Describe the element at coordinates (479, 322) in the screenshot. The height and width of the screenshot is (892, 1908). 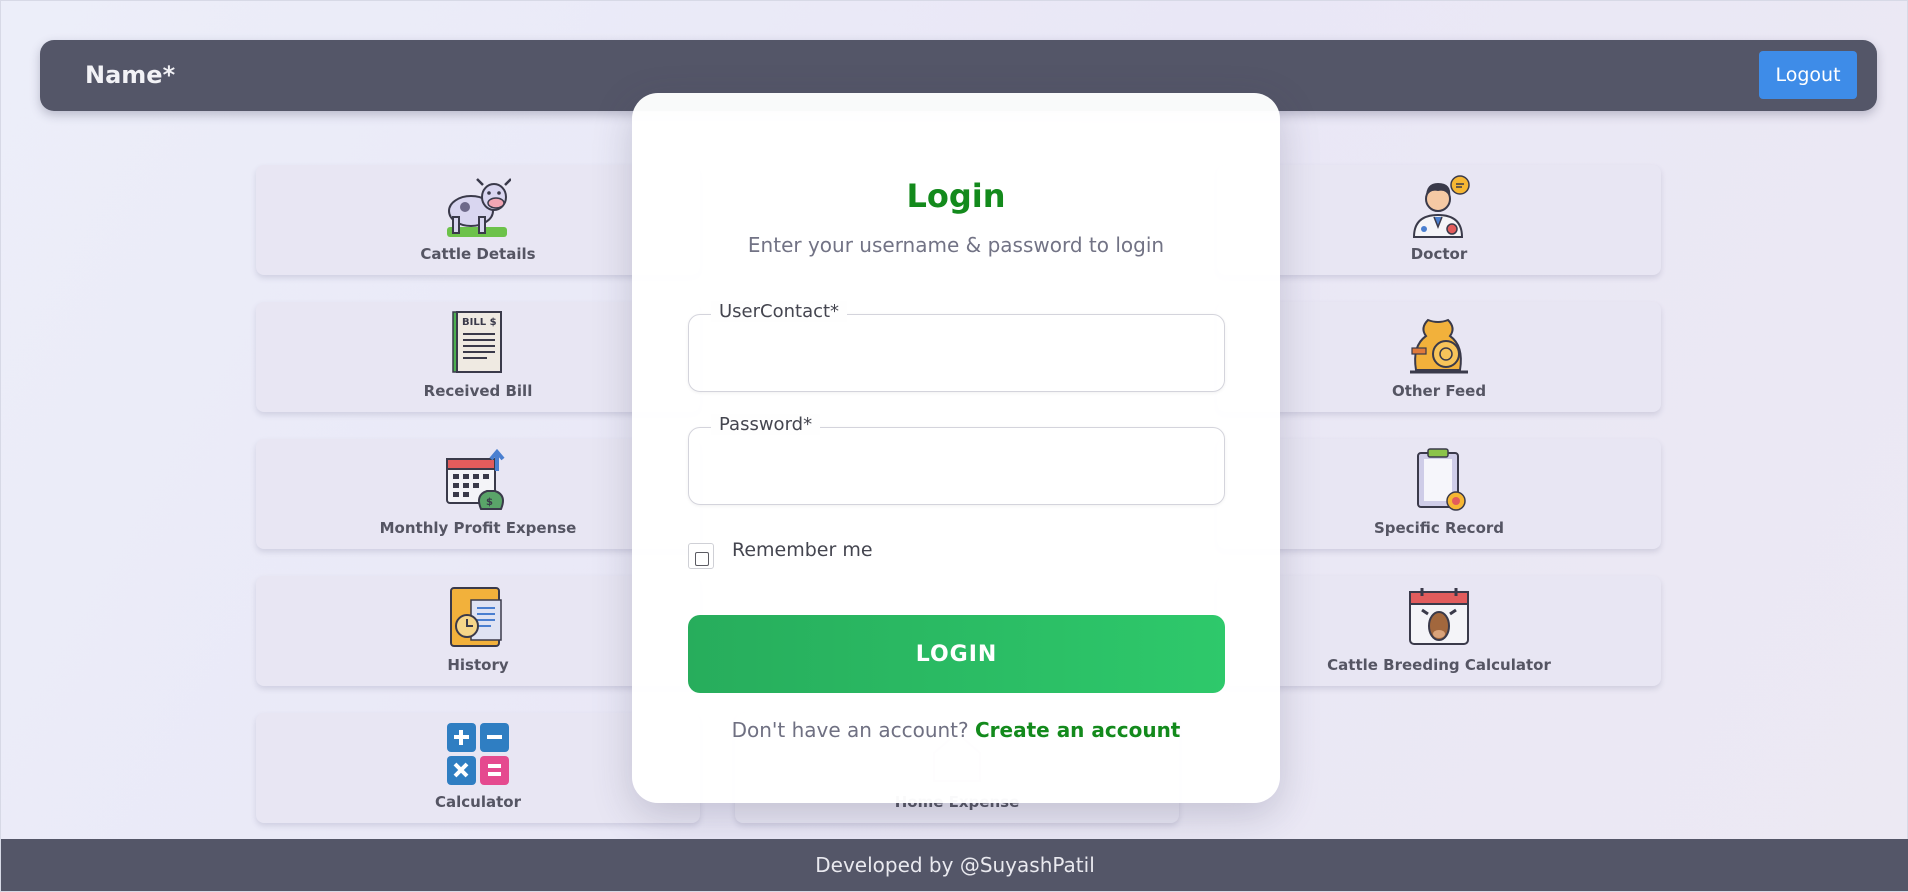
I see `svg-text: BILL $` at that location.